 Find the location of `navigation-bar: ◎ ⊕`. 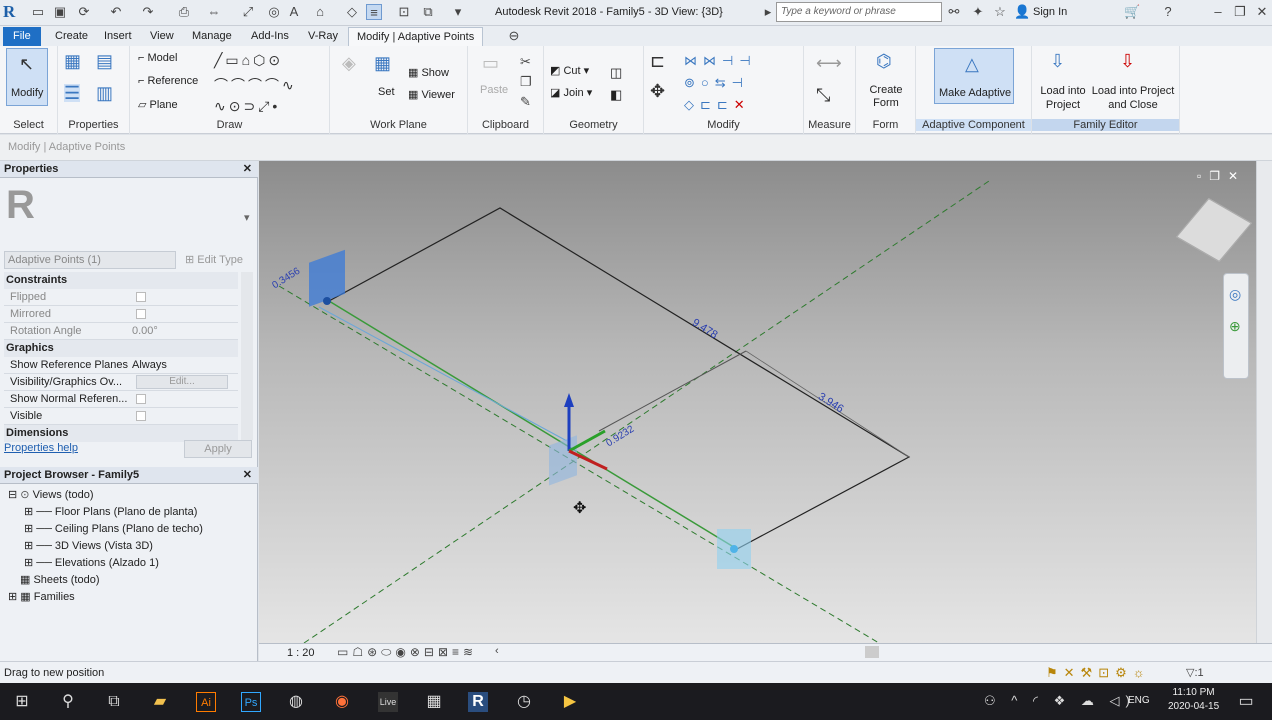

navigation-bar: ◎ ⊕ is located at coordinates (1236, 326).